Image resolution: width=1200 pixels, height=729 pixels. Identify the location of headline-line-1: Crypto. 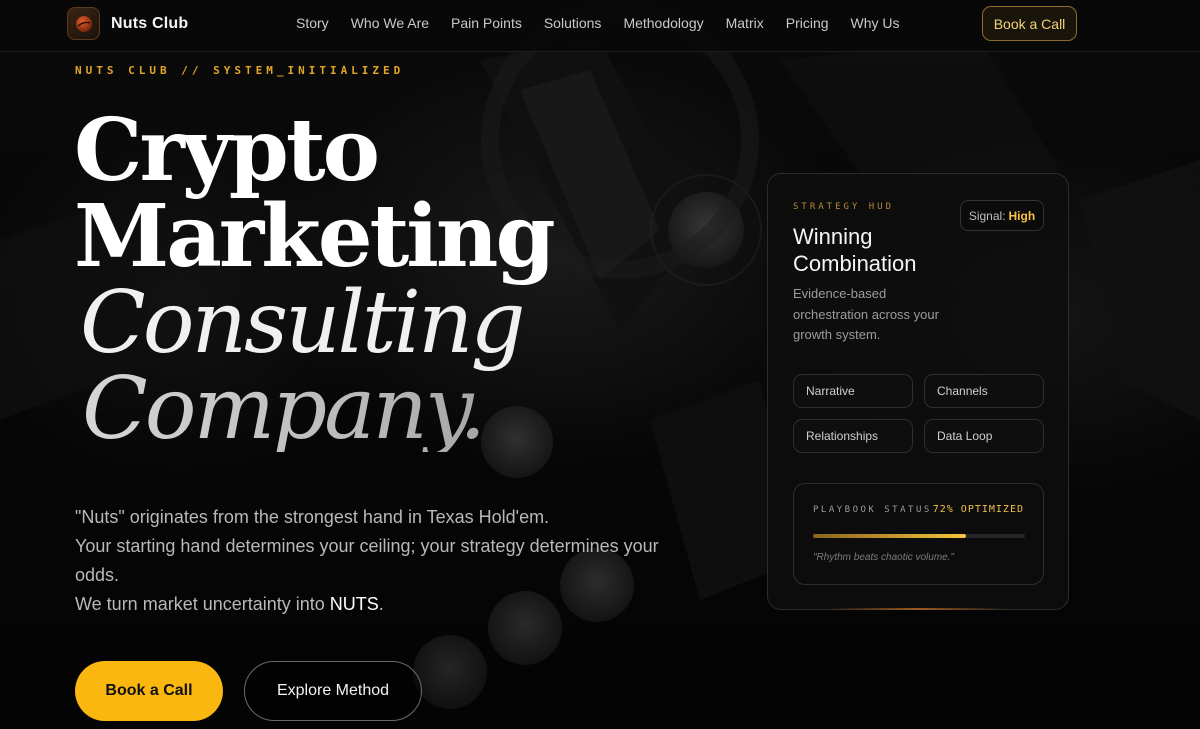
(227, 150).